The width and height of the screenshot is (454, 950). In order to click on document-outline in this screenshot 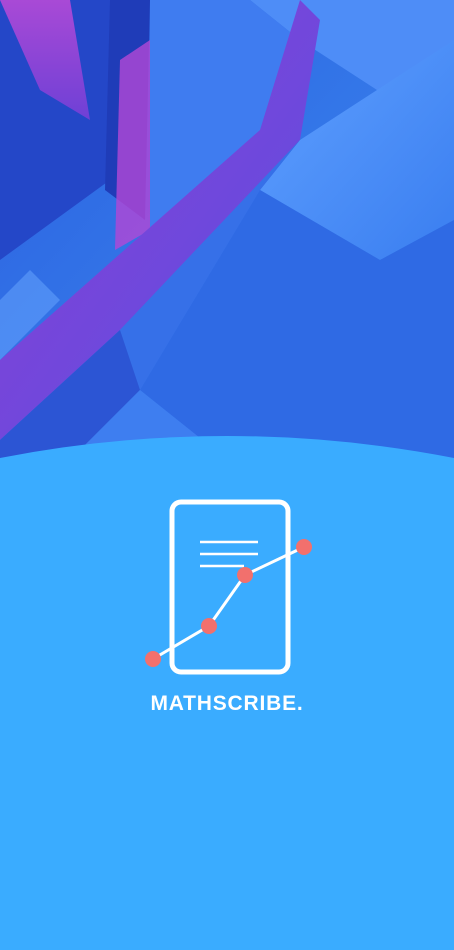, I will do `click(230, 587)`.